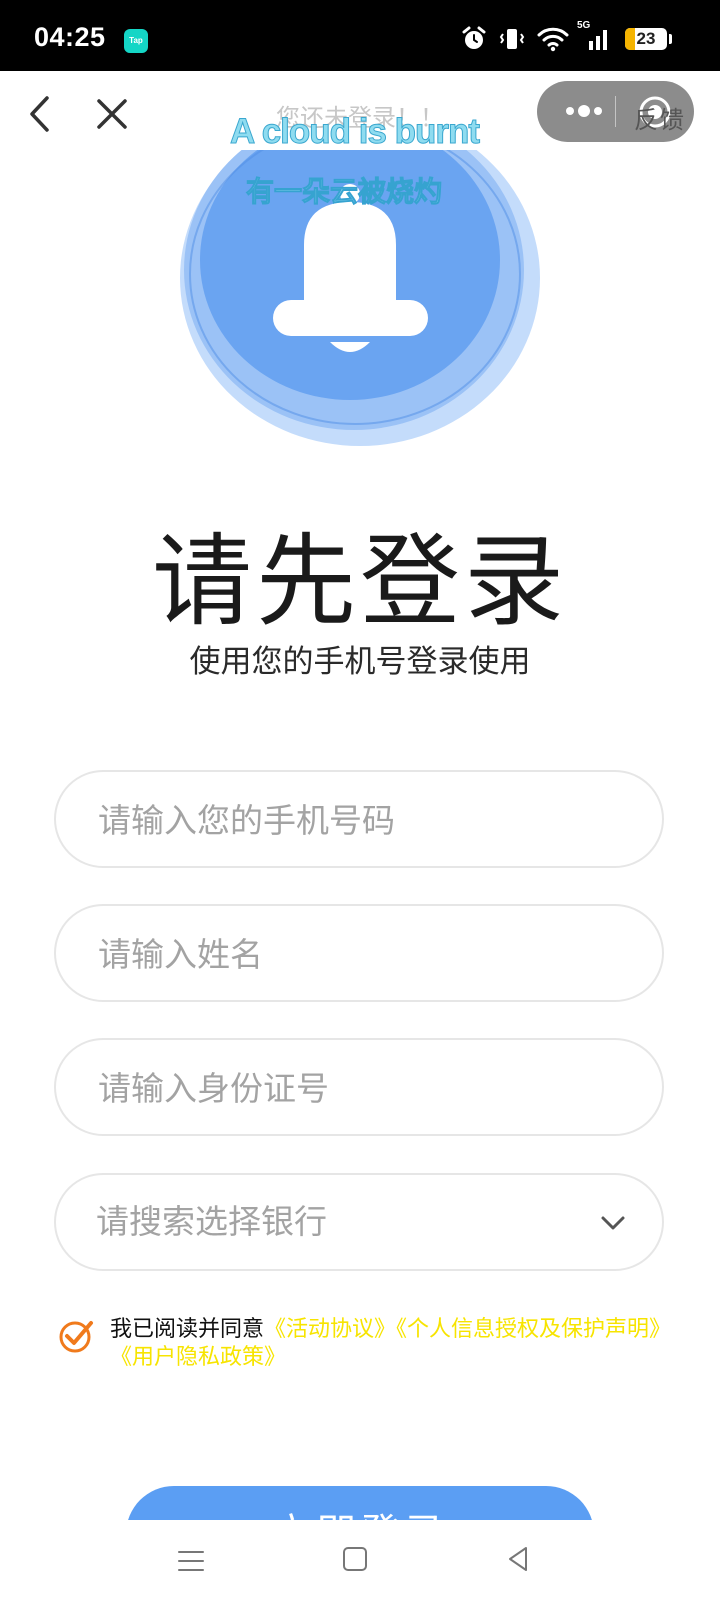  What do you see at coordinates (474, 37) in the screenshot?
I see `alarm-icon` at bounding box center [474, 37].